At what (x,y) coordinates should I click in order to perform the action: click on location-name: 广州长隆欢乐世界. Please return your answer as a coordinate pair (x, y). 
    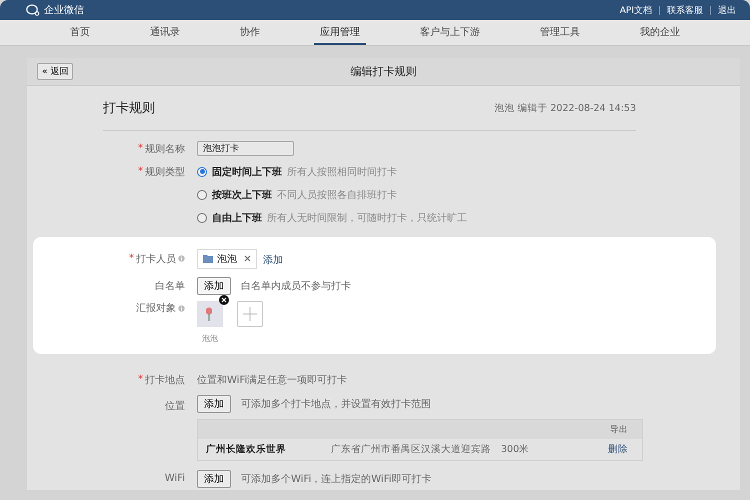
    Looking at the image, I should click on (246, 449).